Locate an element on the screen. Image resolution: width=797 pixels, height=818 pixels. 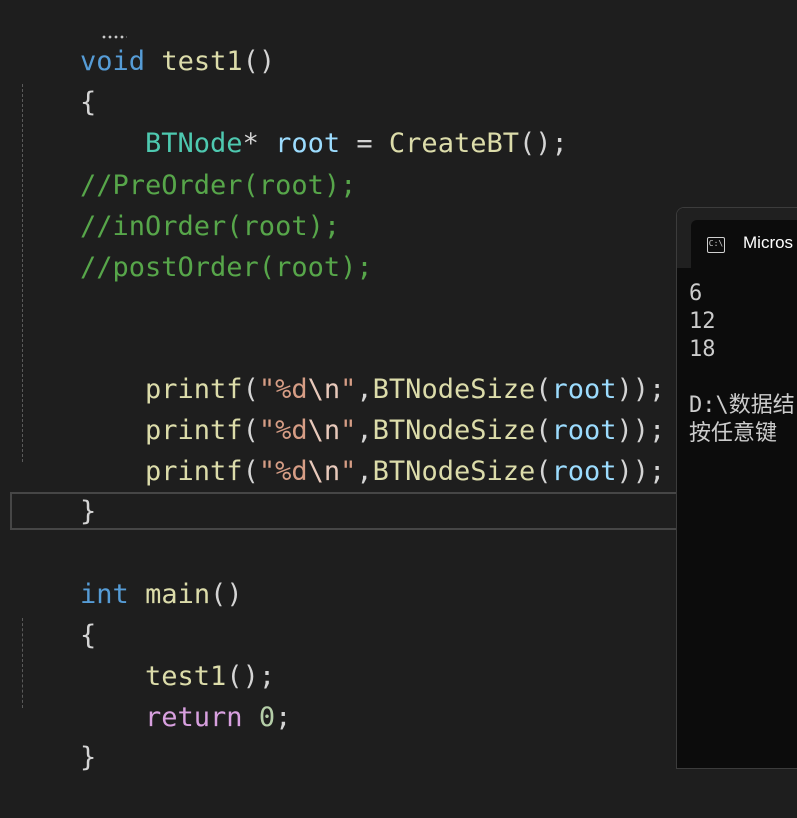
keyword: return is located at coordinates (194, 717).